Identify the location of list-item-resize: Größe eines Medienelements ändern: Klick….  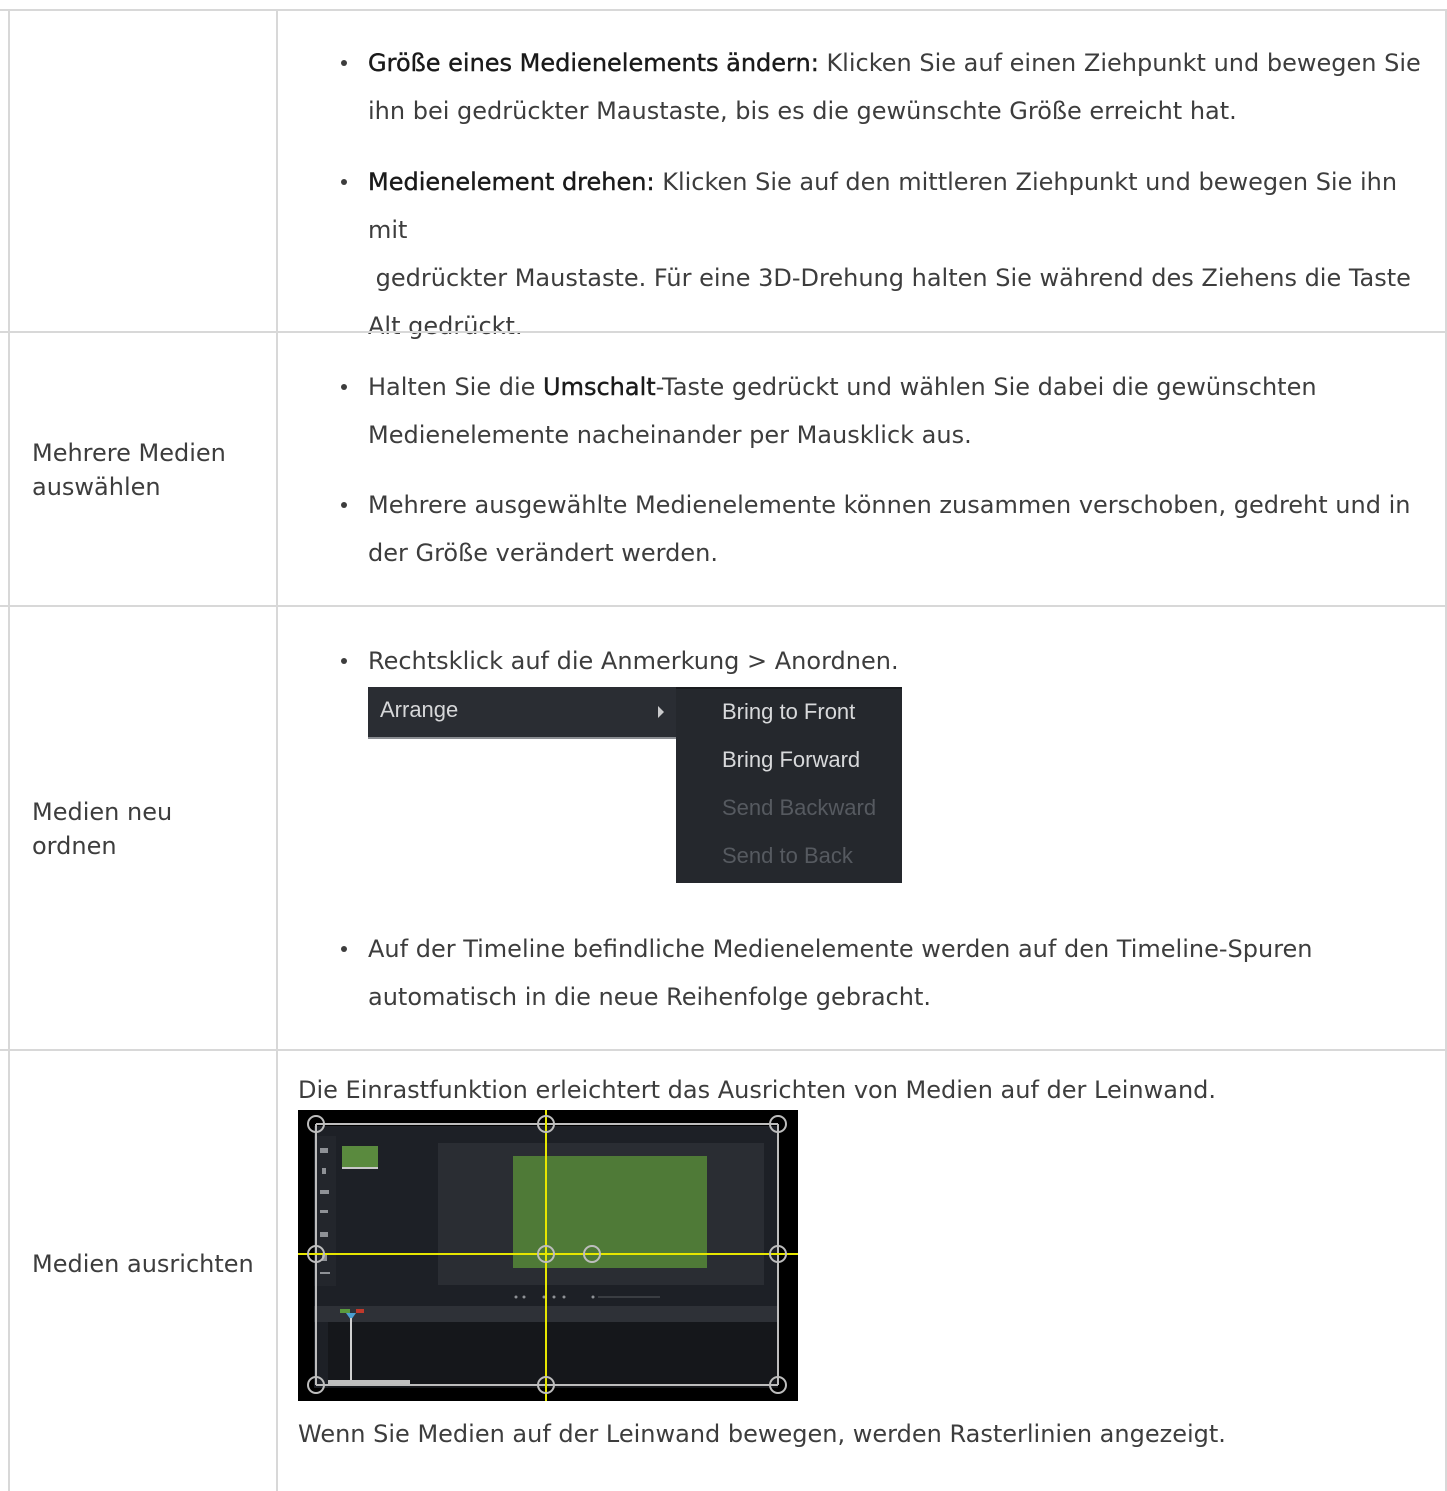
(886, 87).